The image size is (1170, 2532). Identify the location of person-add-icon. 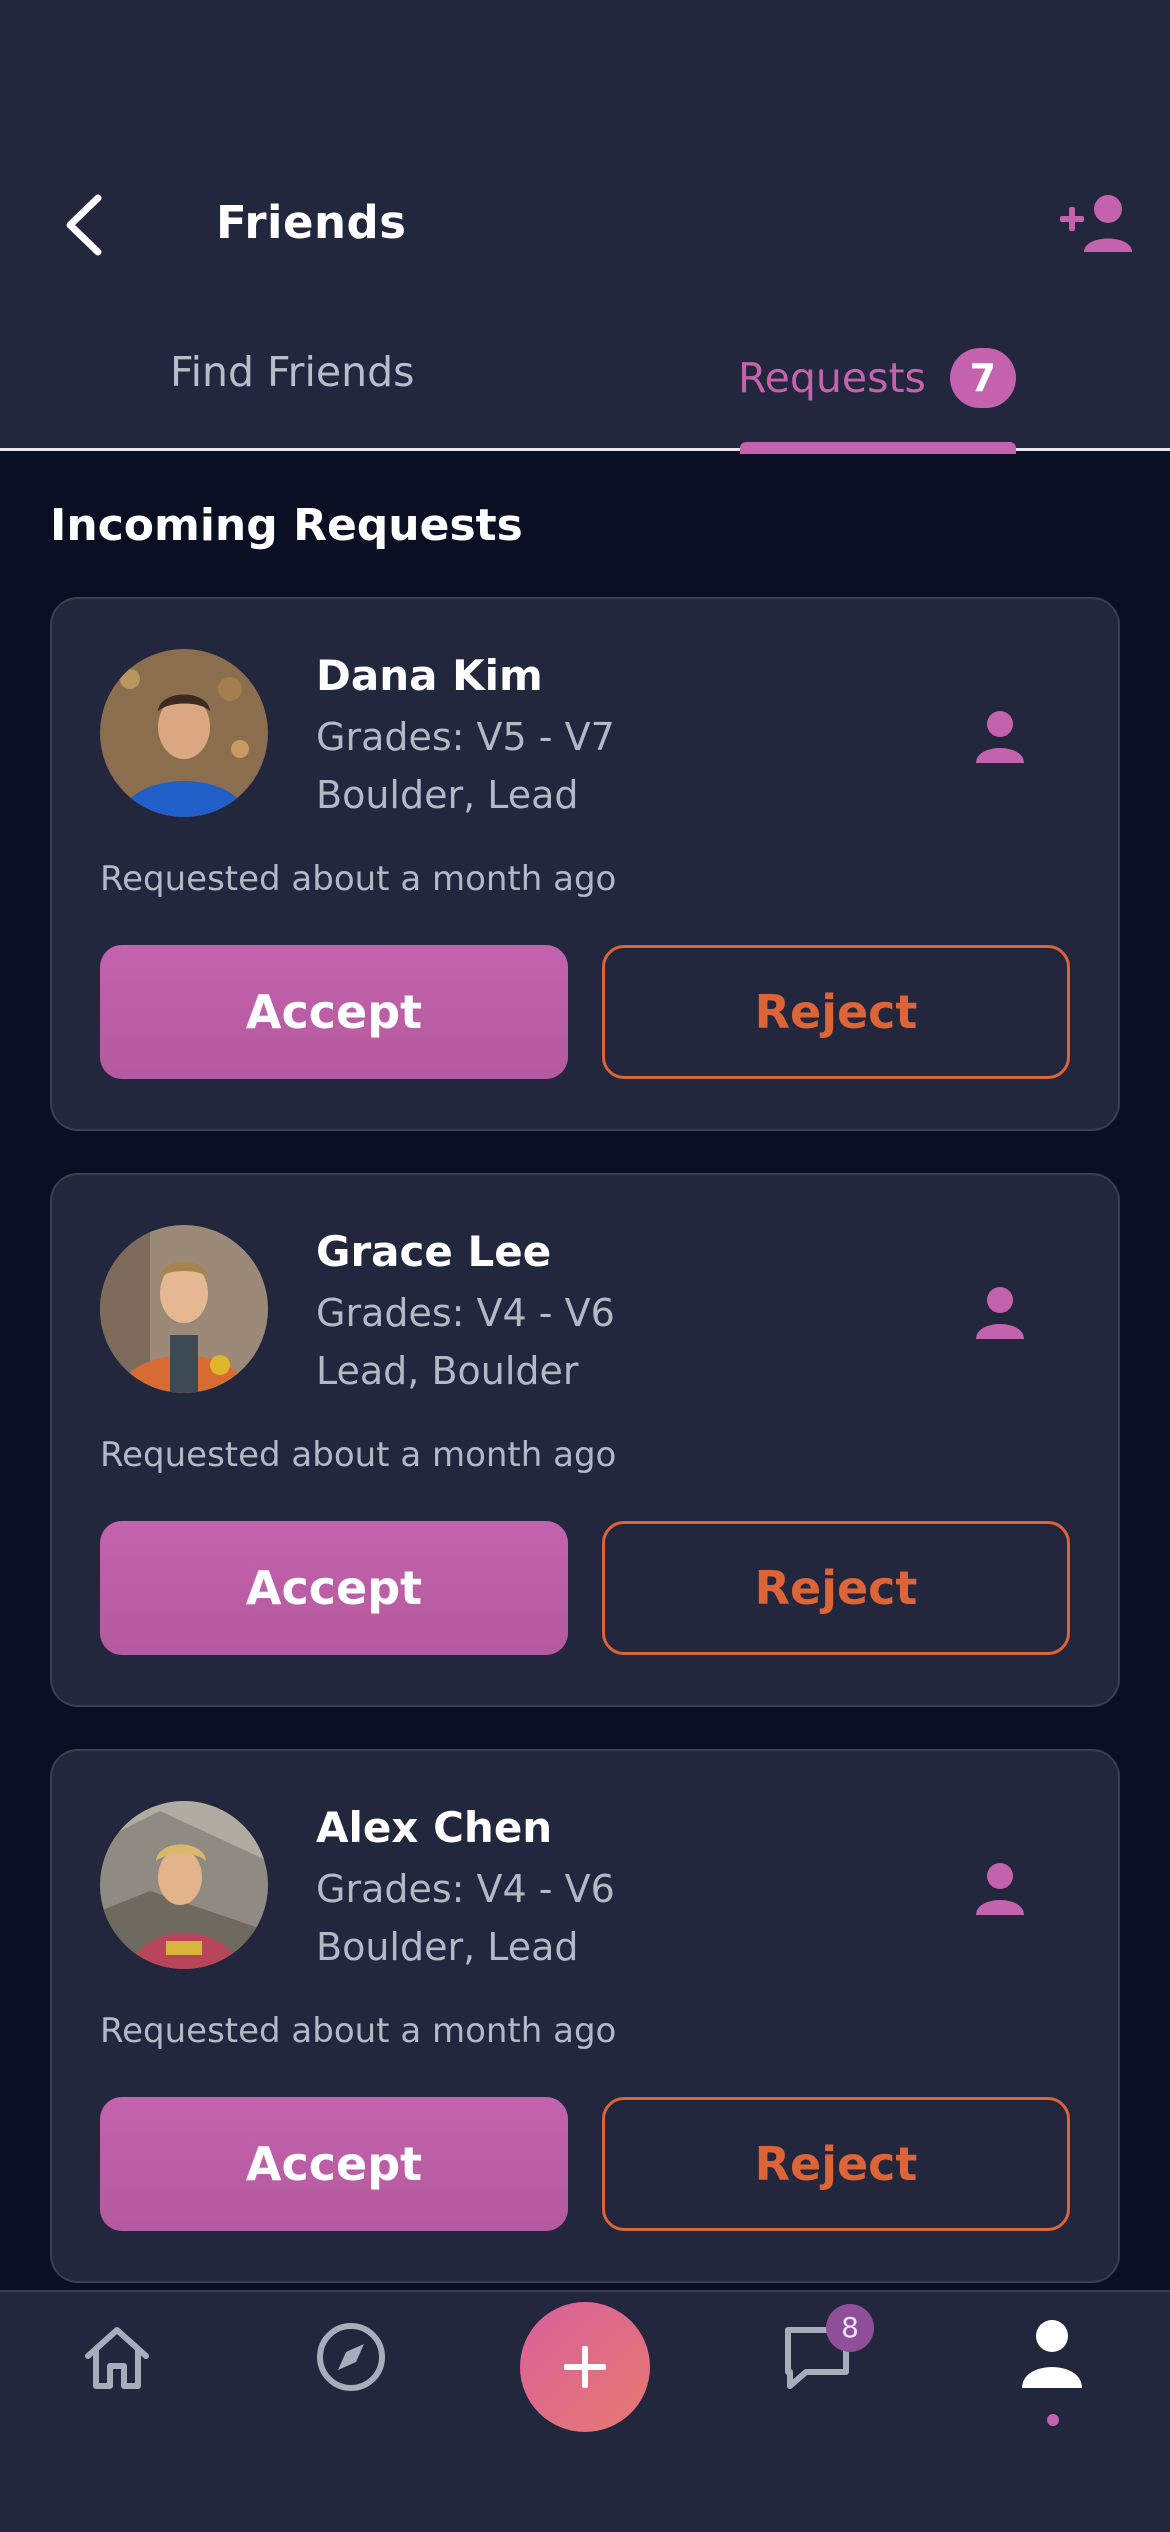
(1097, 223).